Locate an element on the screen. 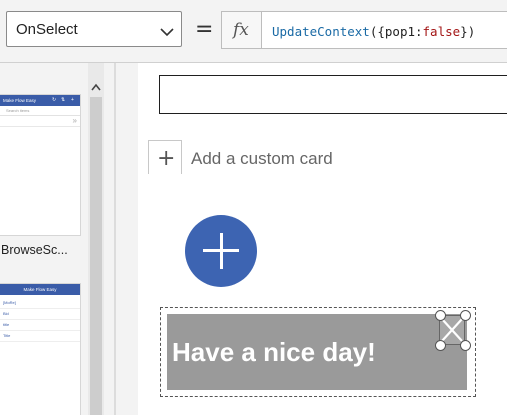  formula-keyword: false is located at coordinates (441, 31).